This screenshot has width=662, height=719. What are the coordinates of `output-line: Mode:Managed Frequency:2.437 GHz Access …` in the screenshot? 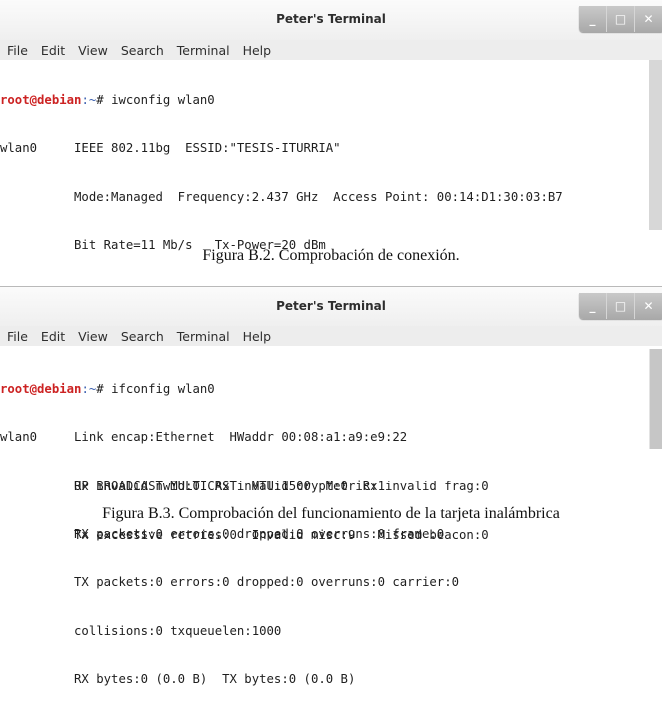 It's located at (281, 196).